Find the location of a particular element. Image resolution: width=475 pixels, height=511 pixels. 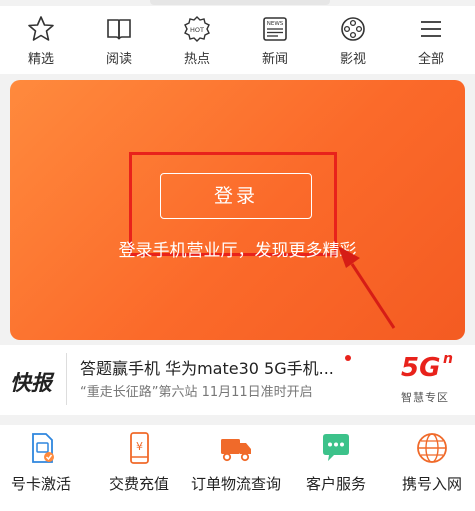

nav-item-news: NEWS 新闻 is located at coordinates (275, 40).